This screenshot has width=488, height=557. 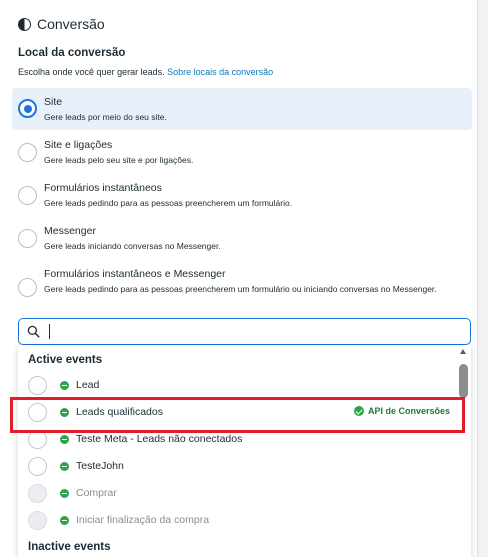 What do you see at coordinates (220, 72) in the screenshot?
I see `about-locations-link: Sobre locais da conversão` at bounding box center [220, 72].